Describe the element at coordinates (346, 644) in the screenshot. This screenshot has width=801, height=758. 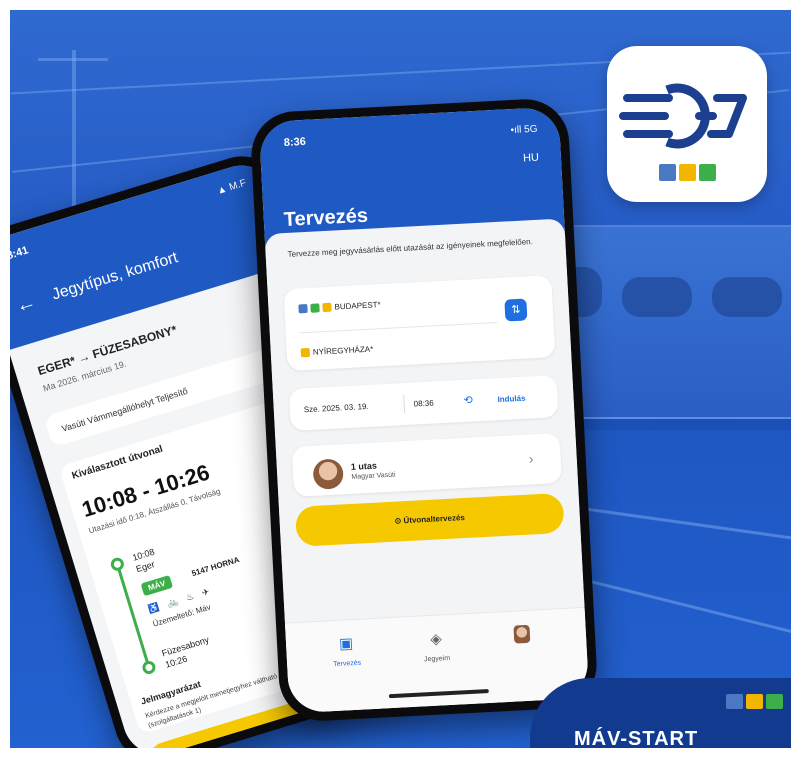
I see `calendar-icon: ▣` at that location.